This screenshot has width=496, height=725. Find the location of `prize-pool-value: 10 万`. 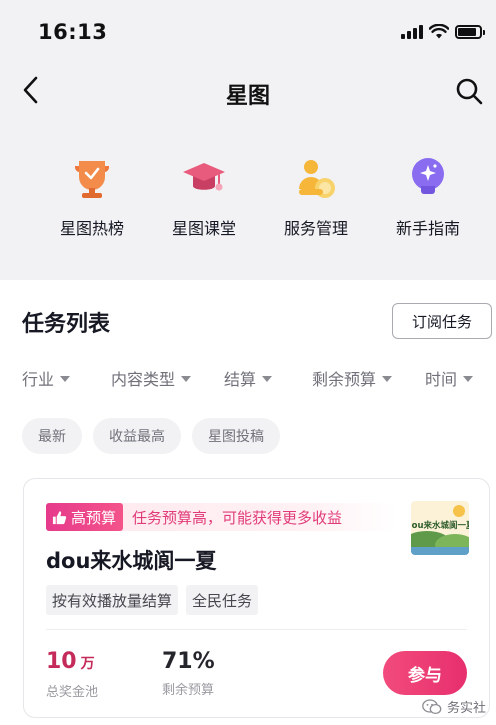

prize-pool-value: 10 万 is located at coordinates (72, 663).